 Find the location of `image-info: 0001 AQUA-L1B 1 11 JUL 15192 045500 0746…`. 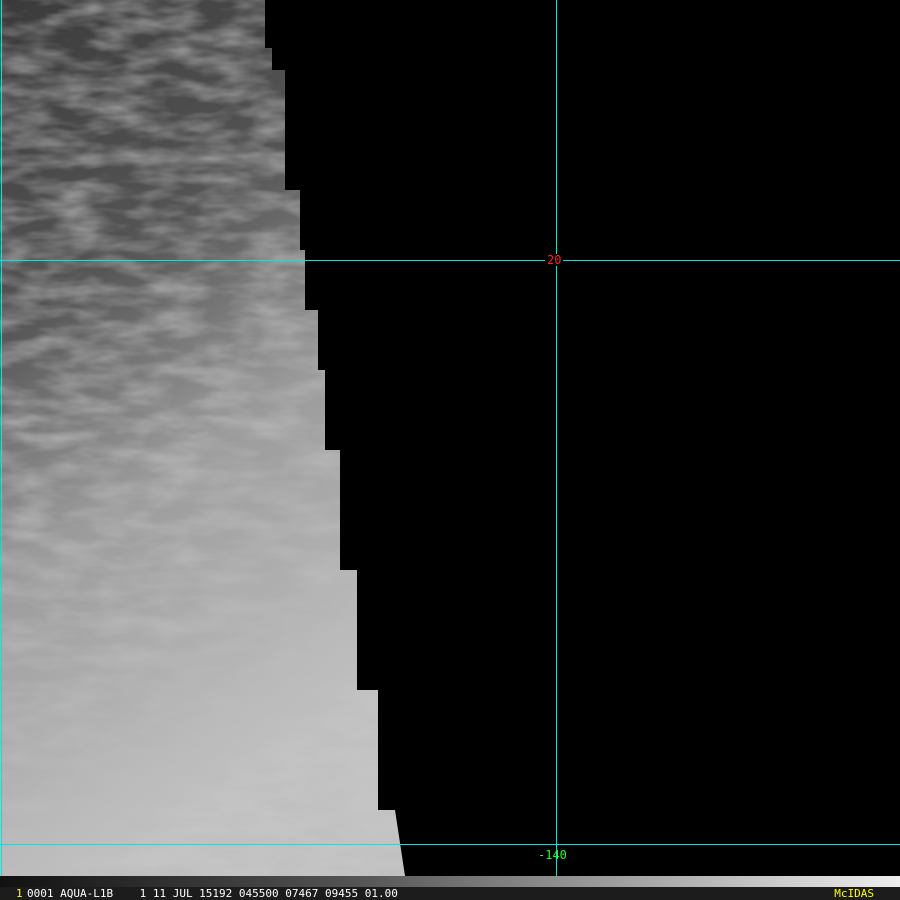

image-info: 0001 AQUA-L1B 1 11 JUL 15192 045500 0746… is located at coordinates (212, 893).